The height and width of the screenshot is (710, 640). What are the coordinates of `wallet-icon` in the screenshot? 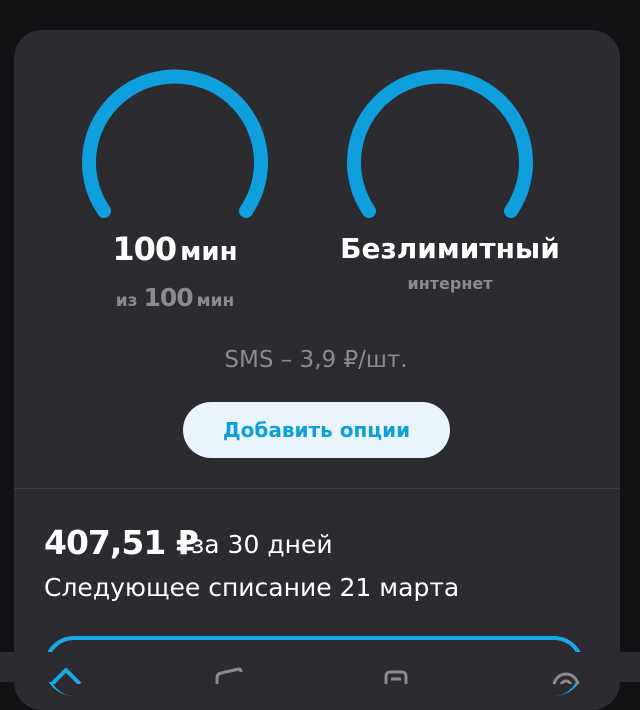 It's located at (231, 672).